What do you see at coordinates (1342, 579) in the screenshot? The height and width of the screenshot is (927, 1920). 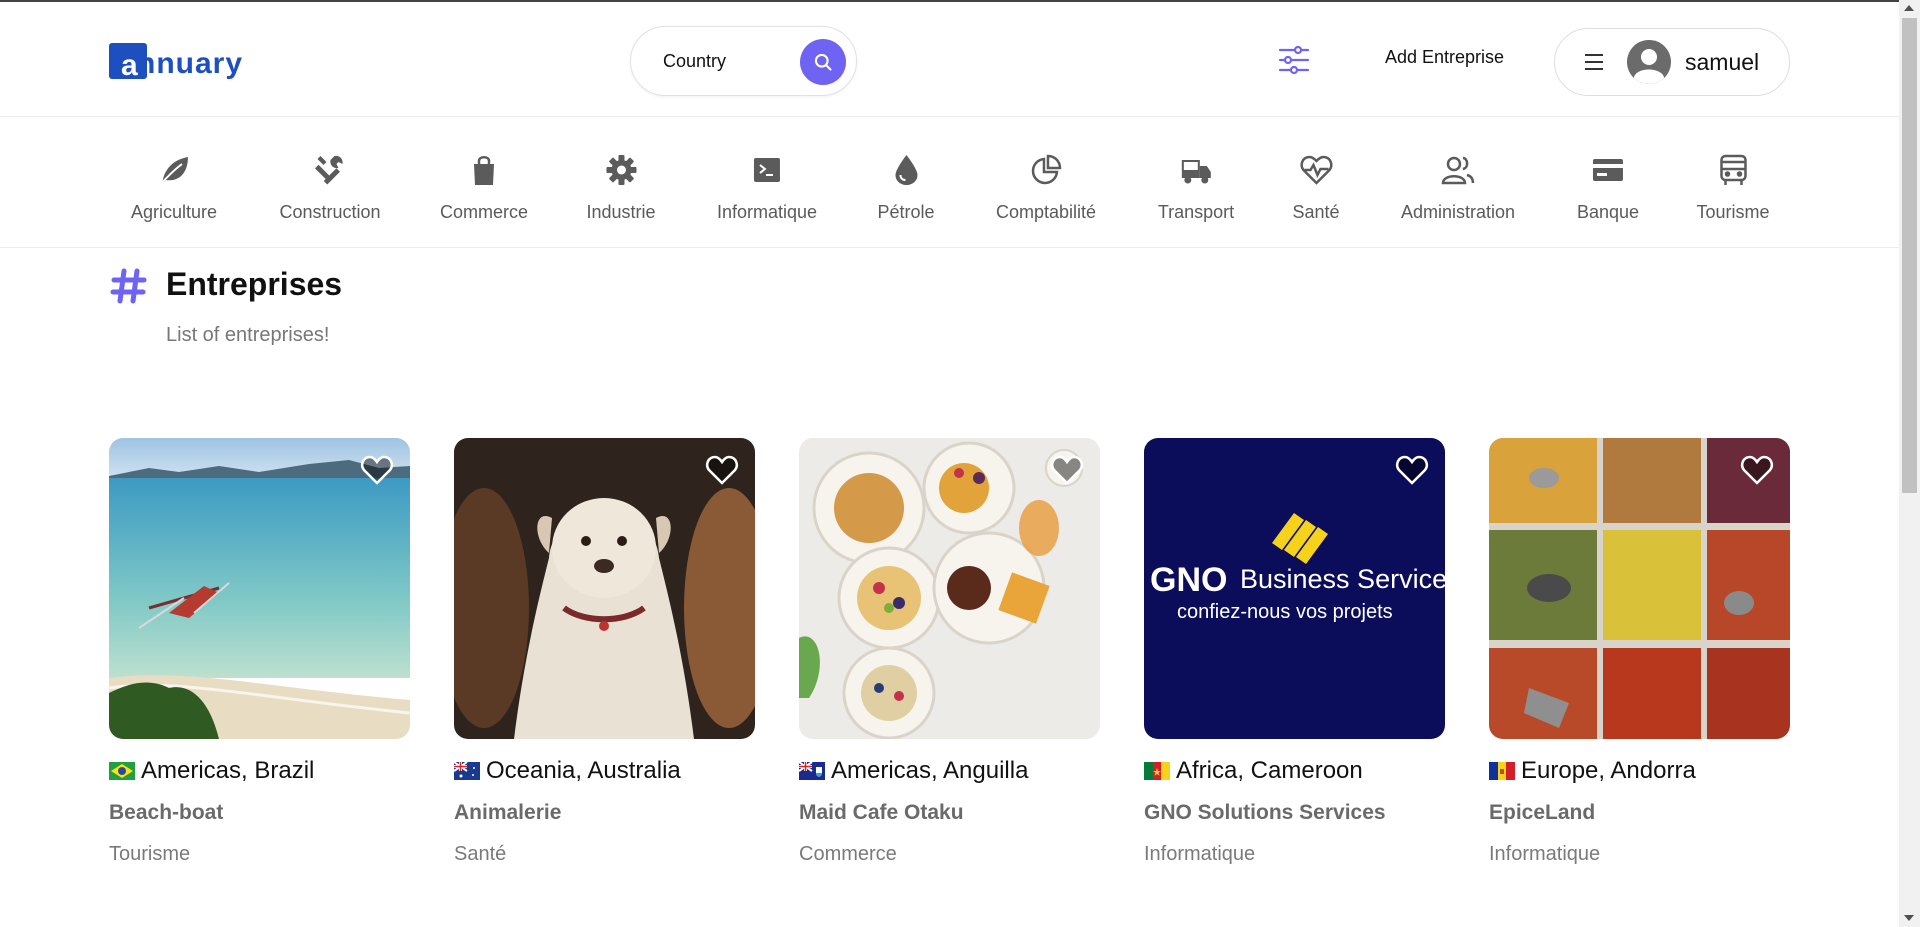 I see `gno-title-text: Business Services` at bounding box center [1342, 579].